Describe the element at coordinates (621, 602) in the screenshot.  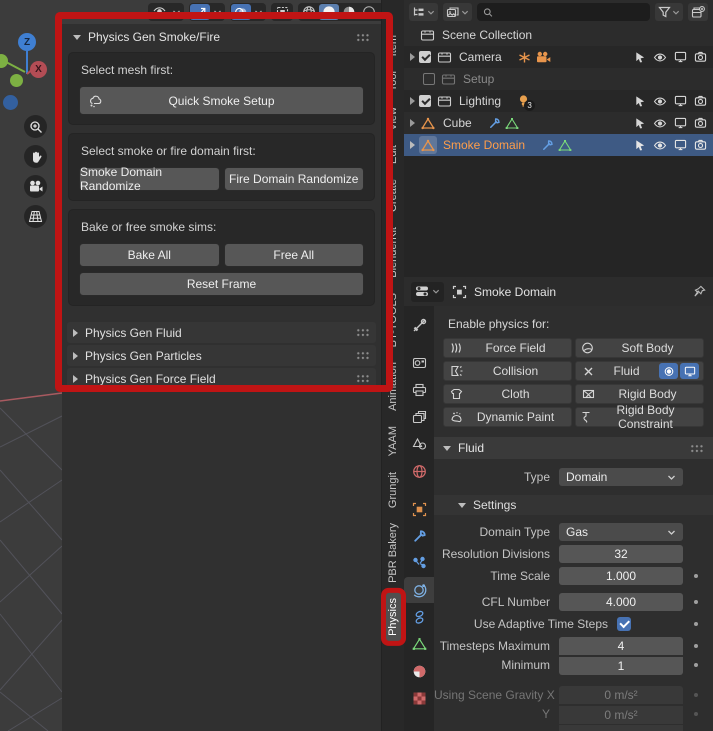
I see `cfl-field: 4.000` at that location.